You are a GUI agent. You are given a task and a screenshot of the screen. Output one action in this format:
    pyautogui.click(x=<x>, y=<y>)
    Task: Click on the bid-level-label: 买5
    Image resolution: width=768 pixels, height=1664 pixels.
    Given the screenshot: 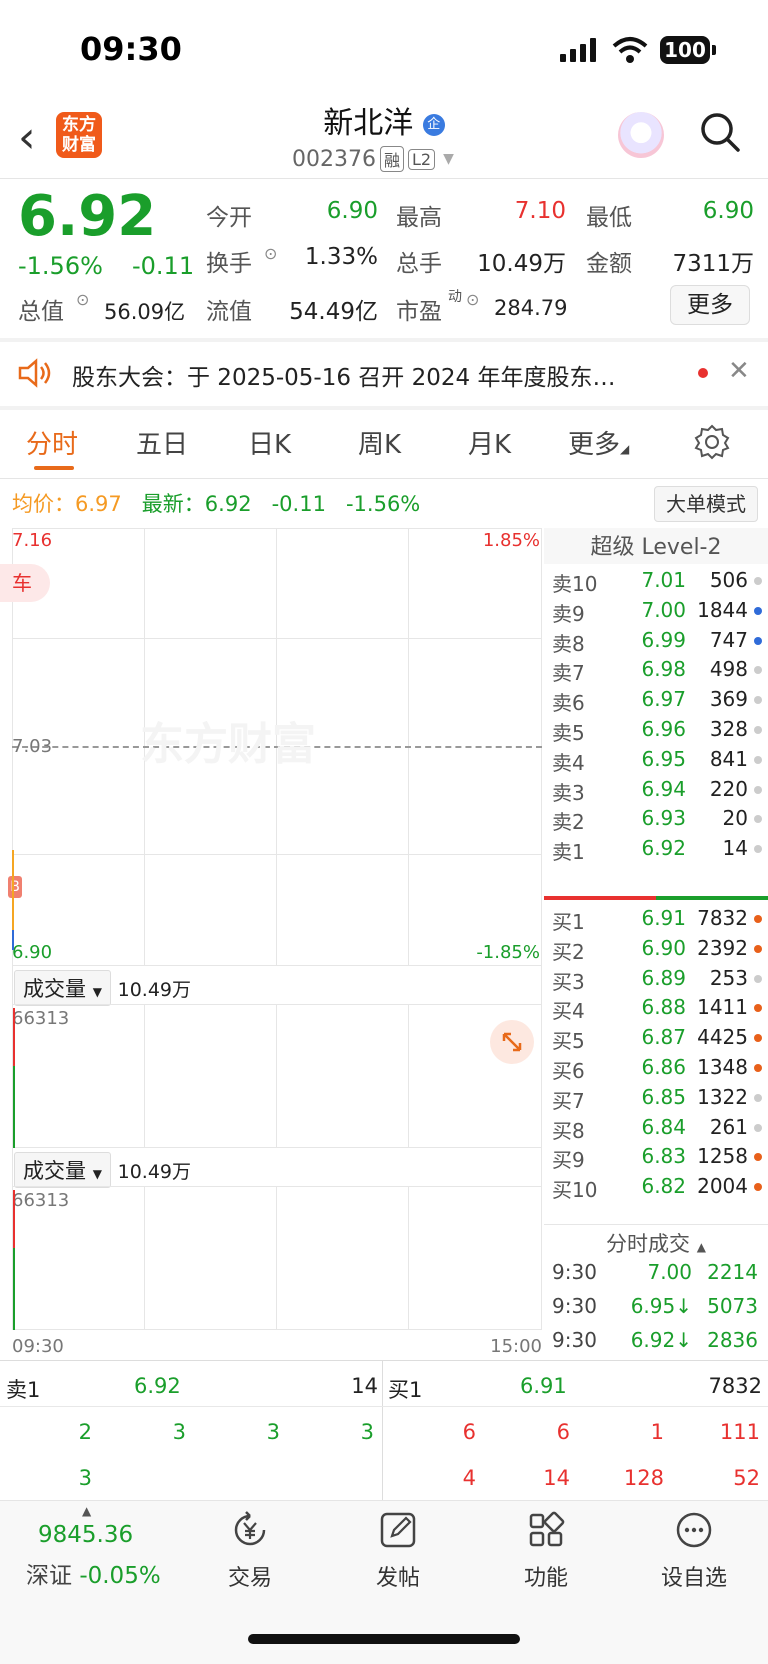 What is the action you would take?
    pyautogui.click(x=568, y=1041)
    